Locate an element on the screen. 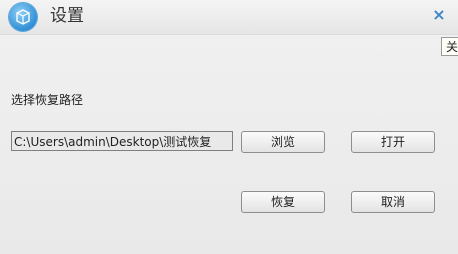 This screenshot has height=254, width=458. restore-button: 恢复 is located at coordinates (283, 202).